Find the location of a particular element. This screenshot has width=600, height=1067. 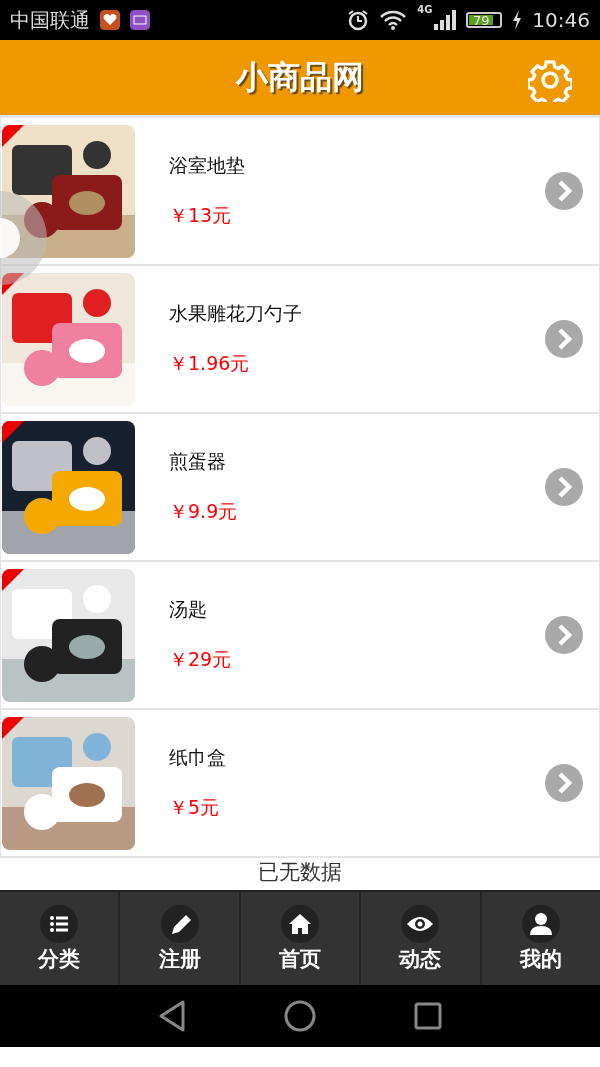

product-price: ￥5元 is located at coordinates (195, 807).